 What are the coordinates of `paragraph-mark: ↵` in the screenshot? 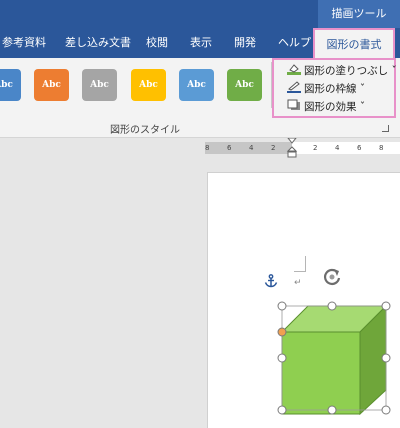 It's located at (298, 283).